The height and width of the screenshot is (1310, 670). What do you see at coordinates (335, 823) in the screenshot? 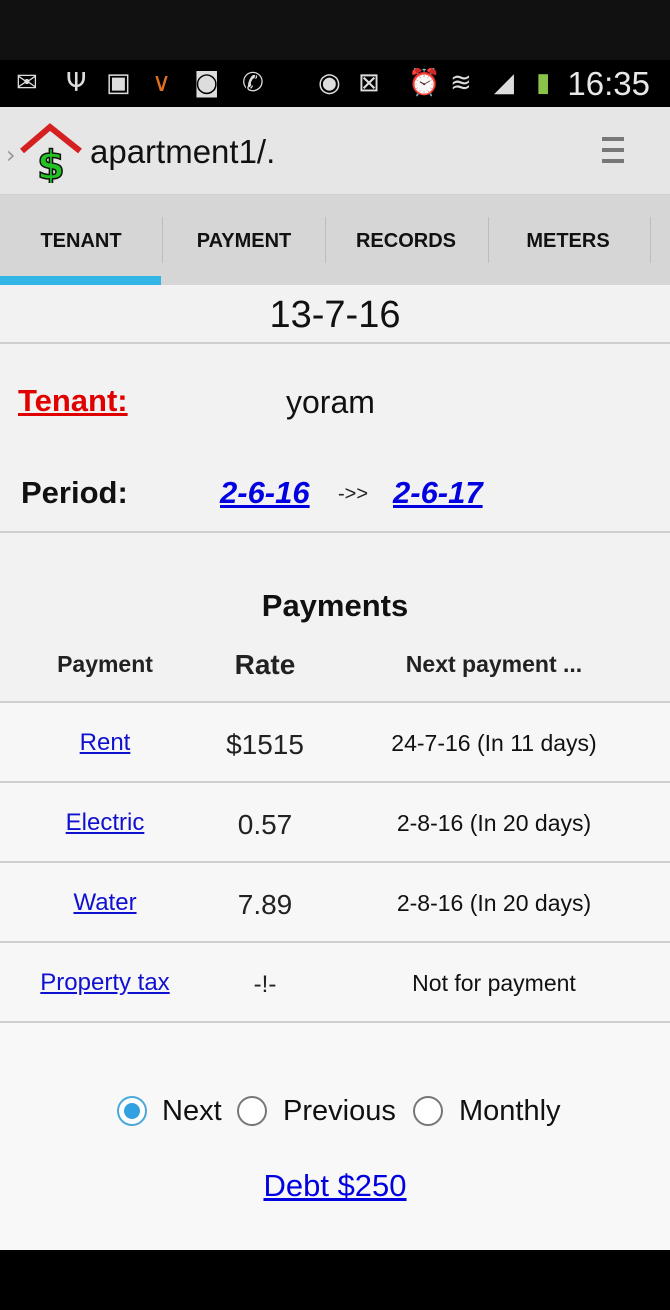
I see `table-row: Electric 0.57 2-8-16 (In 20 days)` at bounding box center [335, 823].